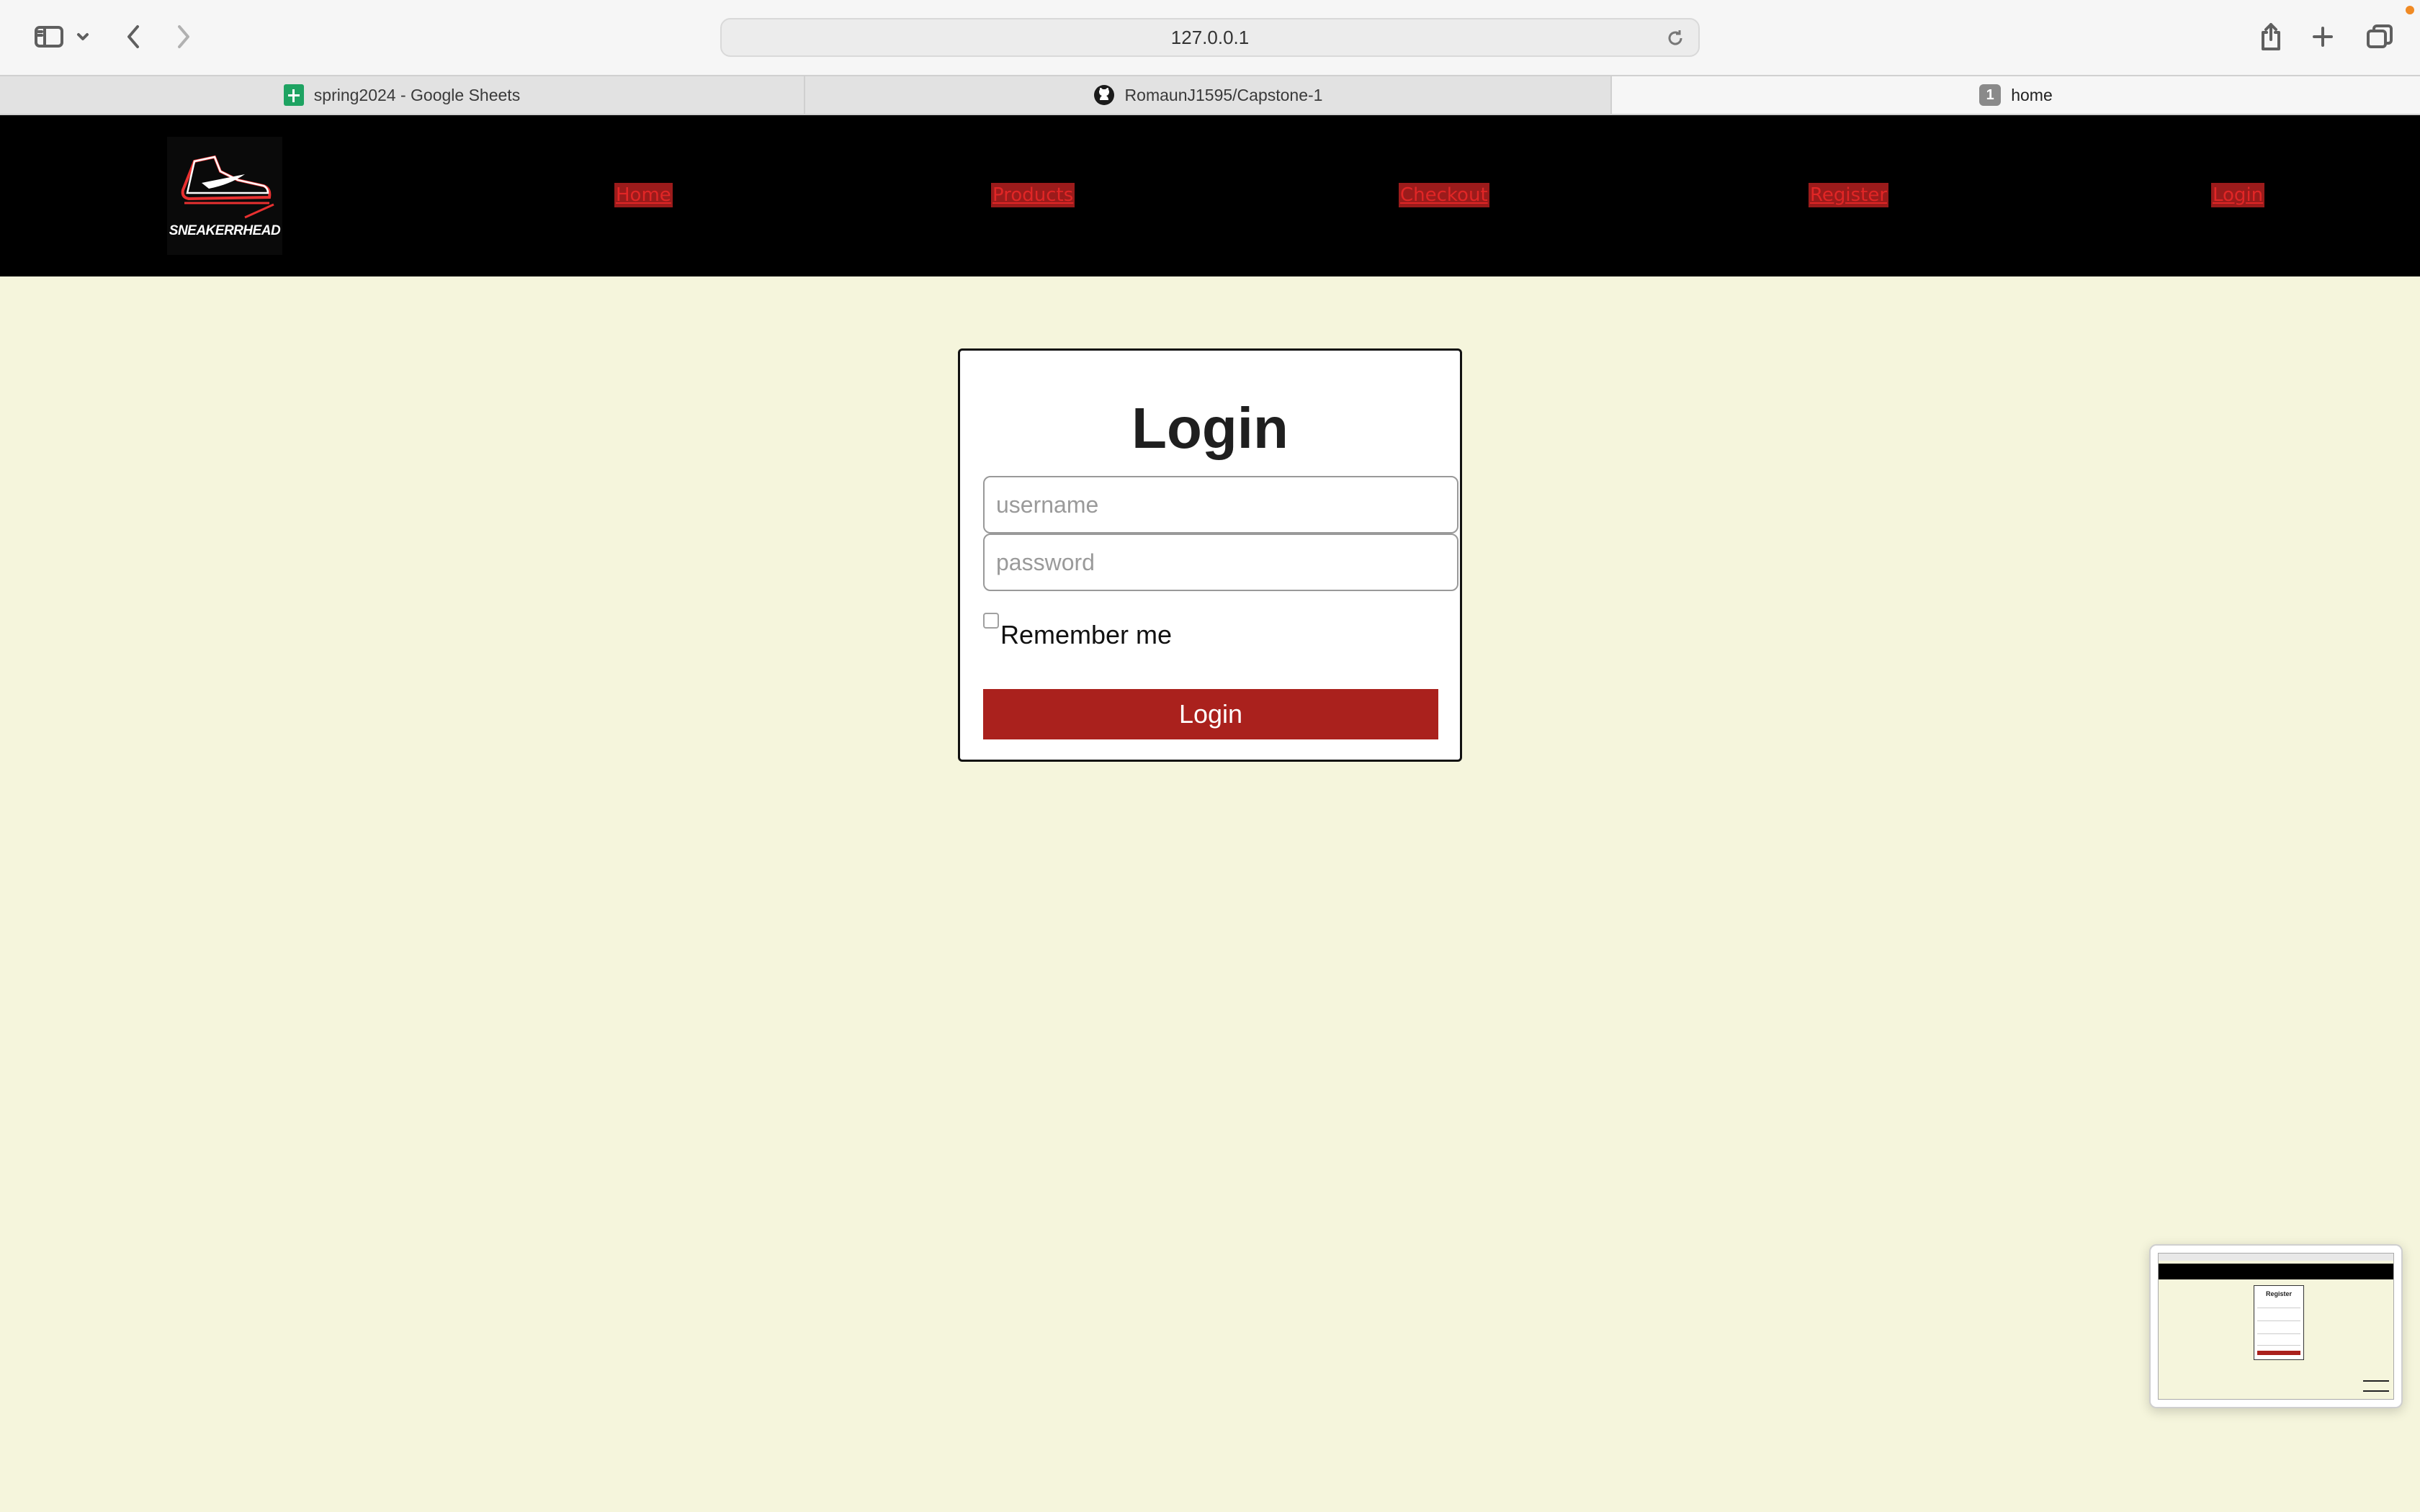 The image size is (2420, 1512). I want to click on login-card: Login Remember me Login, so click(1210, 555).